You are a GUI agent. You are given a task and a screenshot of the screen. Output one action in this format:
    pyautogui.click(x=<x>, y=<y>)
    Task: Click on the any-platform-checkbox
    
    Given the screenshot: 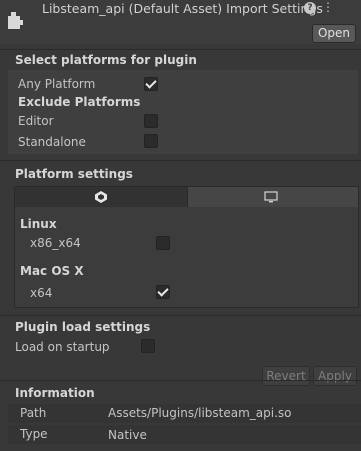 What is the action you would take?
    pyautogui.click(x=151, y=84)
    